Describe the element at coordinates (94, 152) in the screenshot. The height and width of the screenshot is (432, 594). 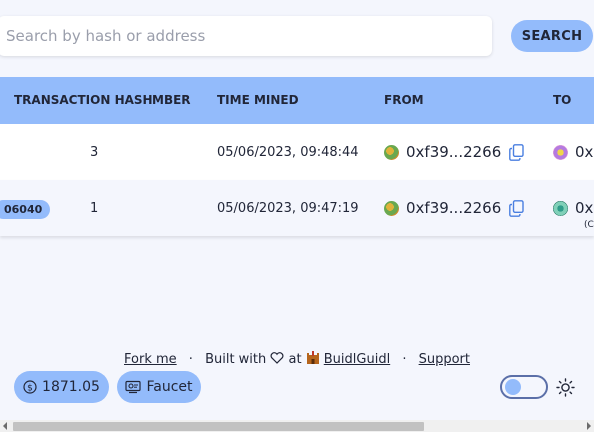
I see `block-number: 3` at that location.